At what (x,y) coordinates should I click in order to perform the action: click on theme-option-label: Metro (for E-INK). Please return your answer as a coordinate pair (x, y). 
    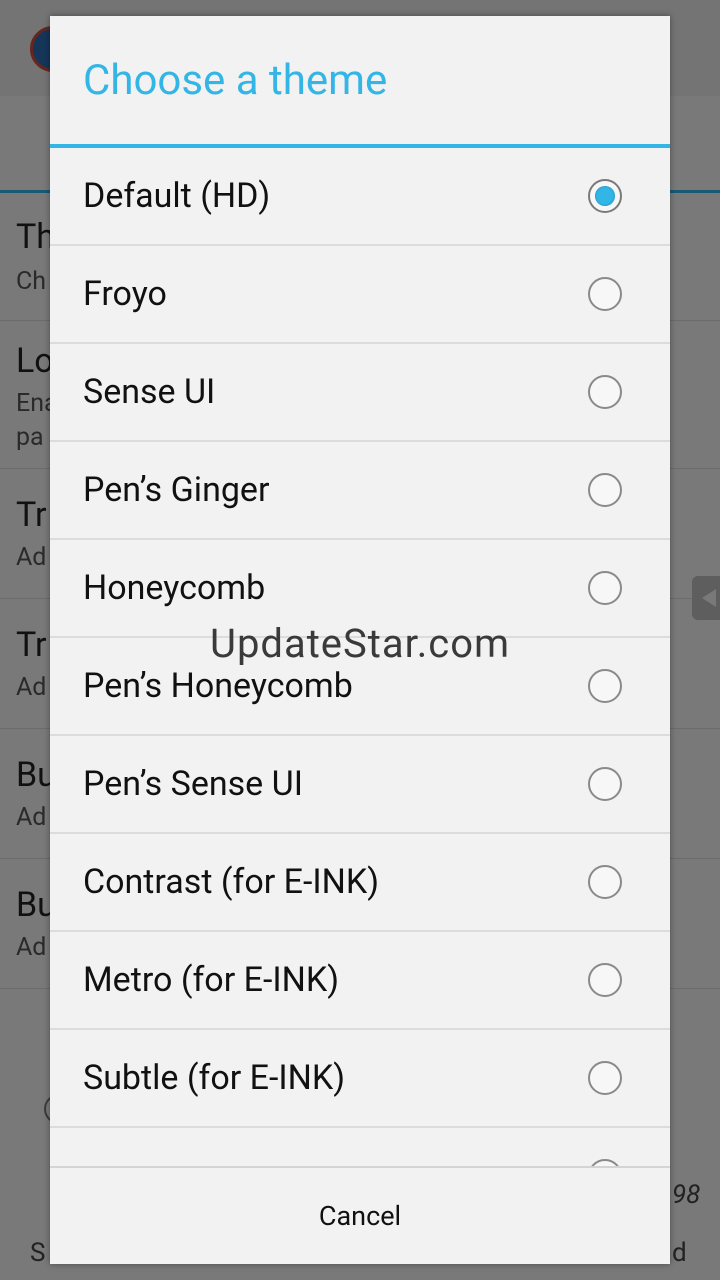
    Looking at the image, I should click on (211, 980).